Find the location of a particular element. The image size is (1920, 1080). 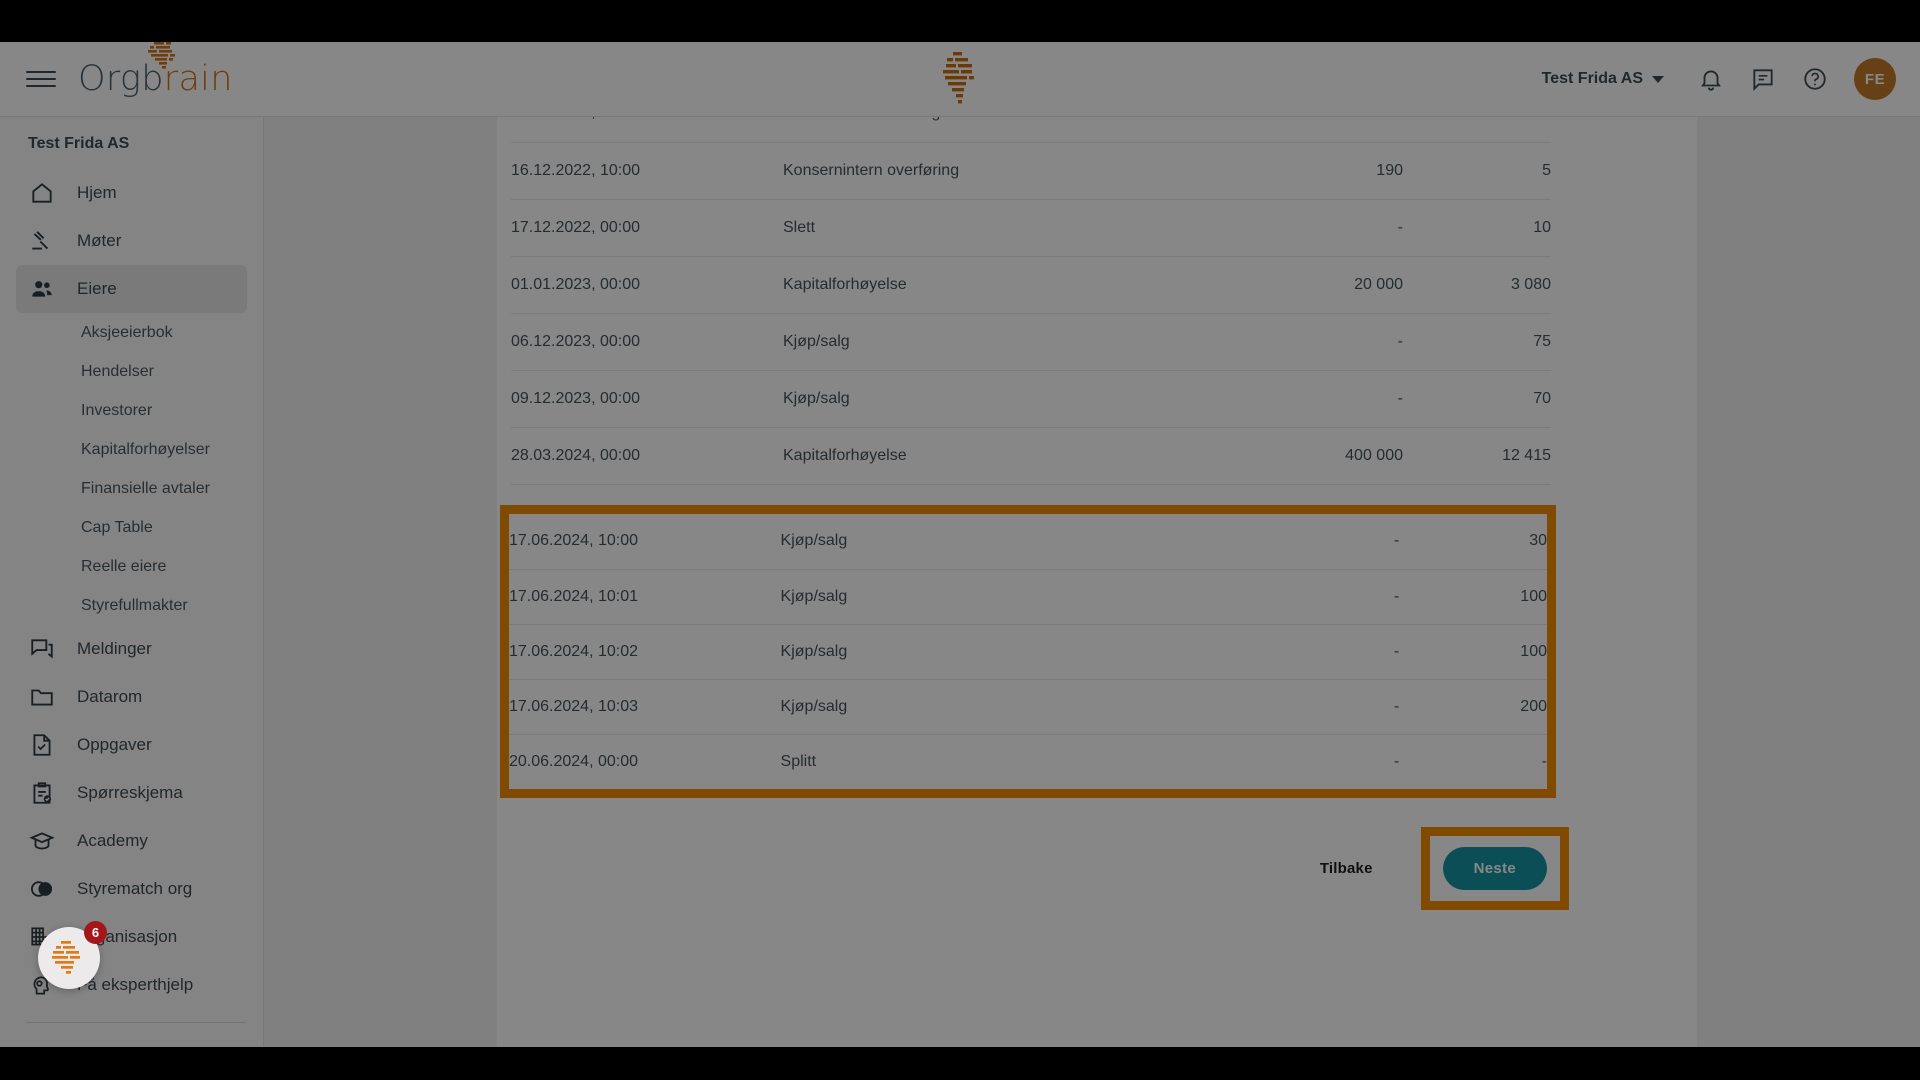

center-brand-logo is located at coordinates (960, 81).